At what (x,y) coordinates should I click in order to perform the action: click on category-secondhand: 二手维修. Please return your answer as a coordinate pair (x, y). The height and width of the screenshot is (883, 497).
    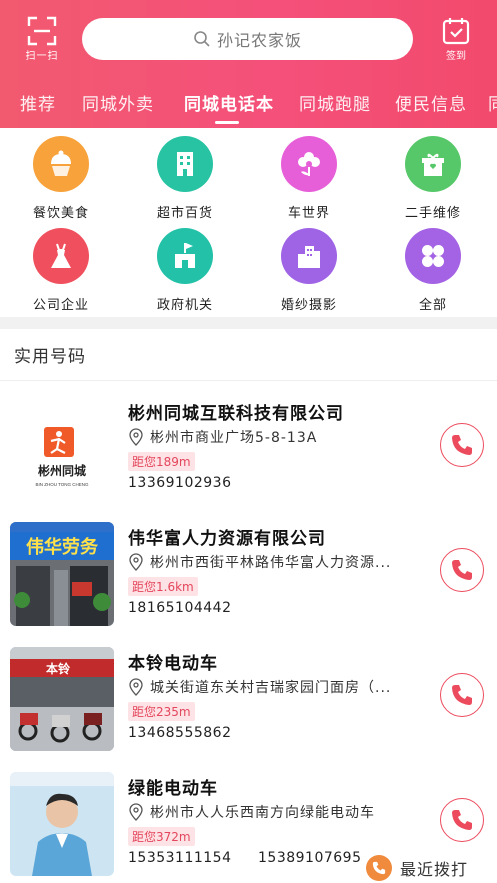
    Looking at the image, I should click on (433, 178).